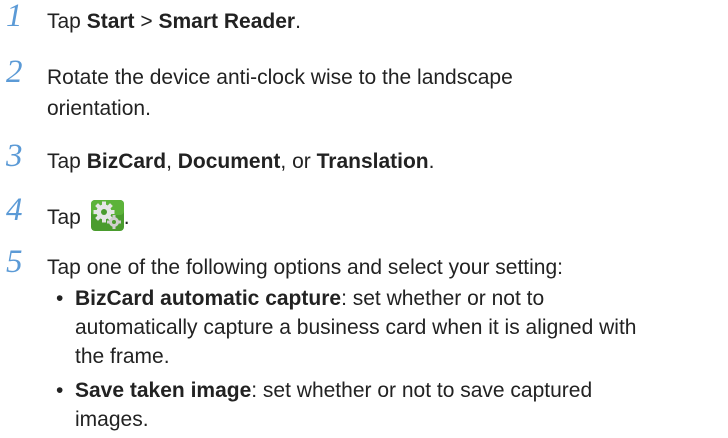  I want to click on option-term: Save taken image, so click(163, 390).